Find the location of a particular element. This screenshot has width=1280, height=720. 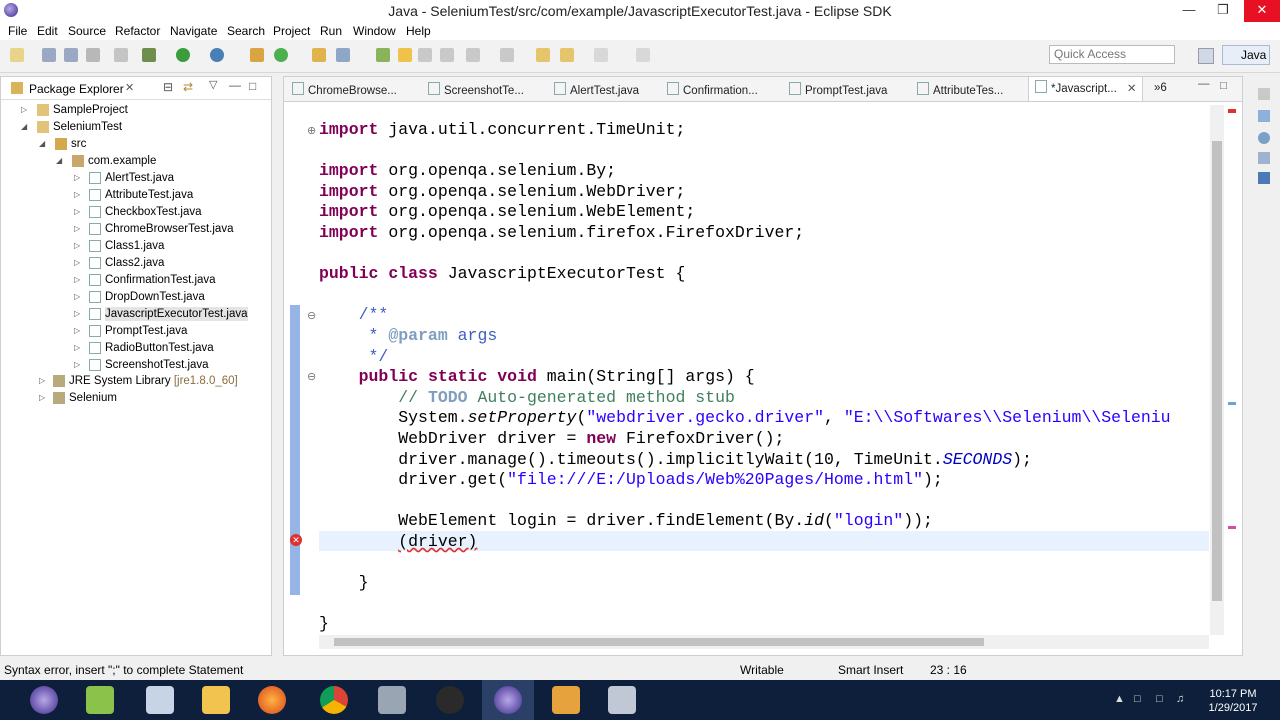

tree-item-seleniumtest: ◢ SeleniumTest is located at coordinates (71, 127).